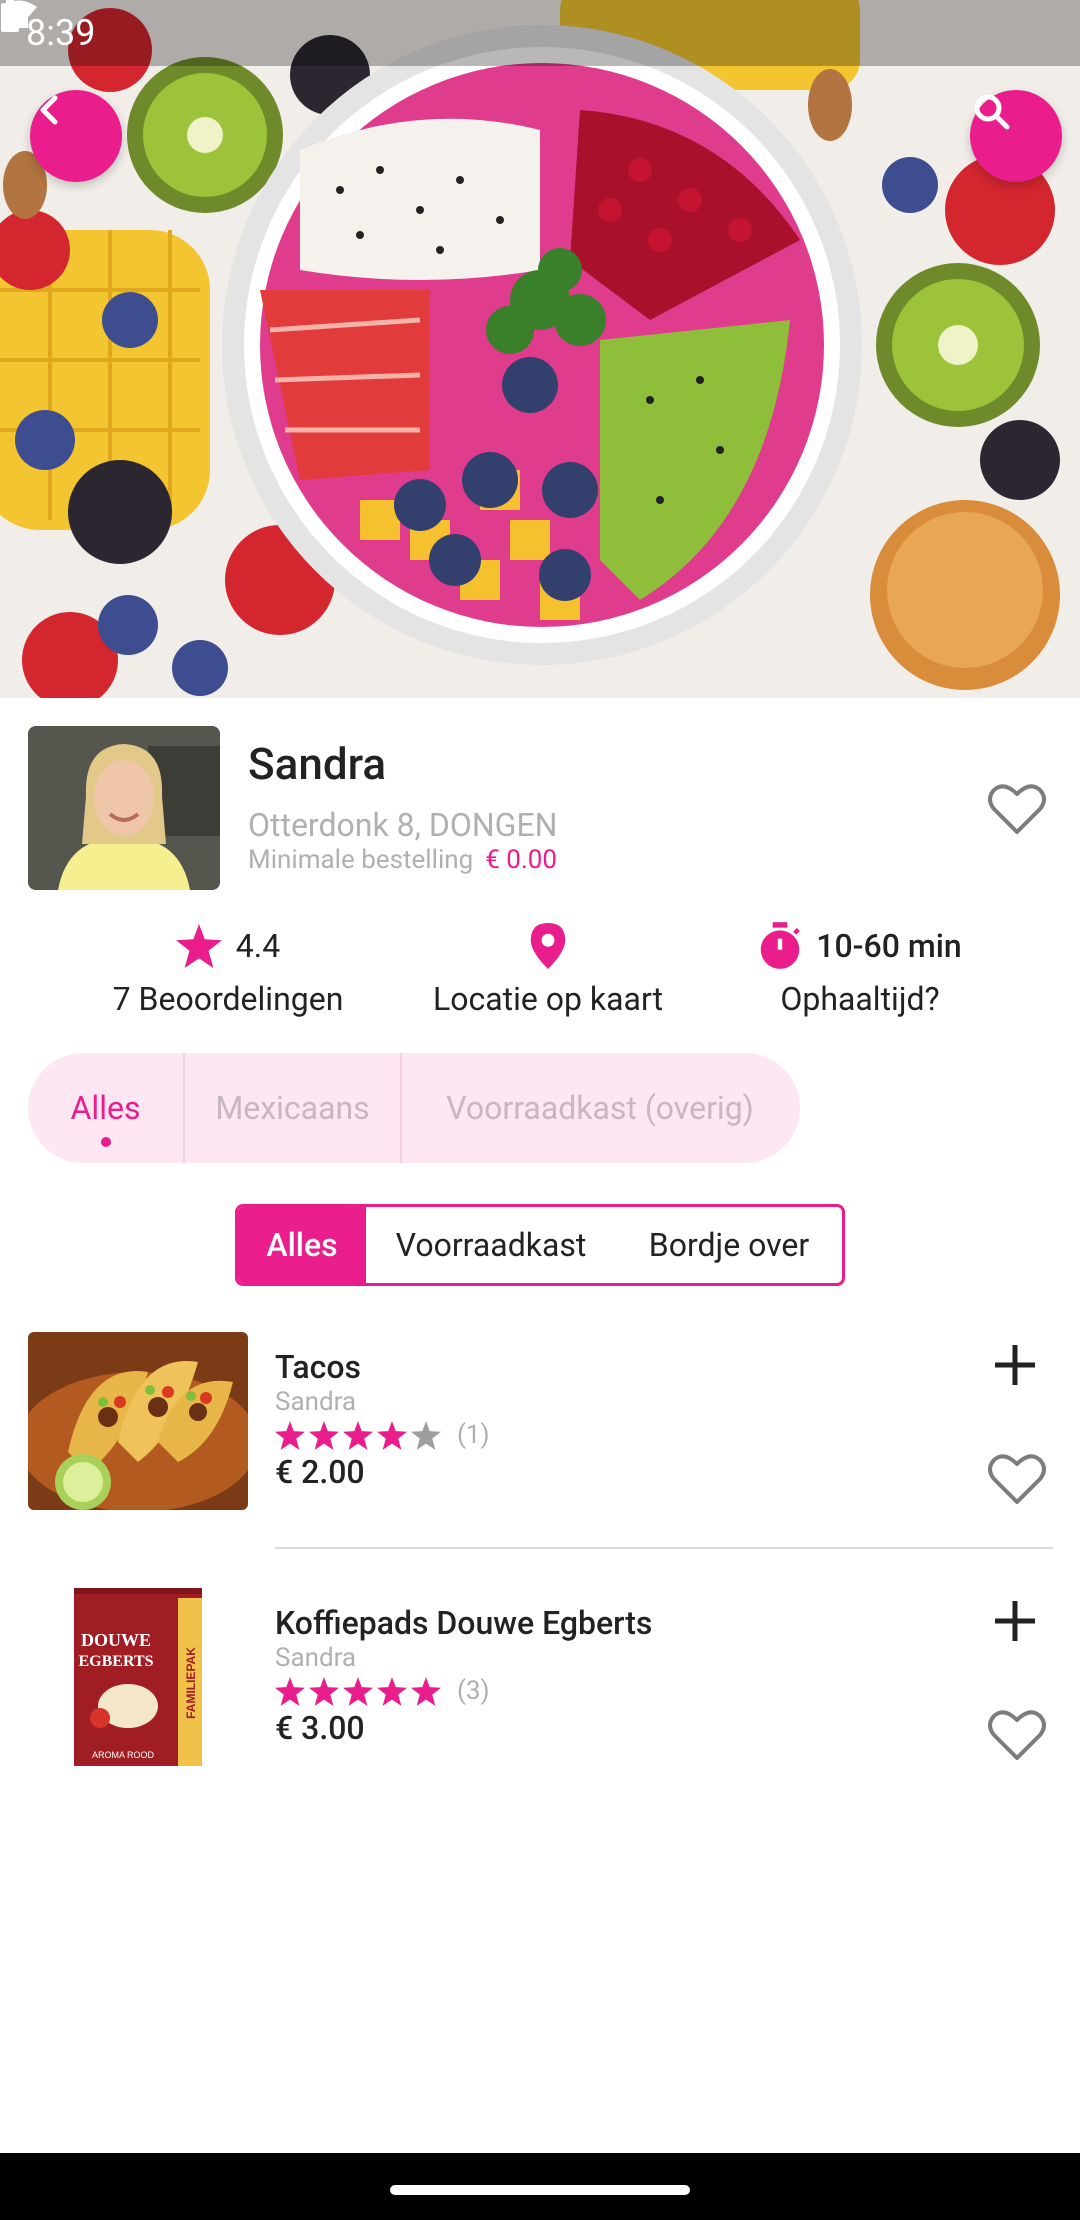 The width and height of the screenshot is (1080, 2220). I want to click on category-label: Voorraadkast (overig), so click(600, 1108).